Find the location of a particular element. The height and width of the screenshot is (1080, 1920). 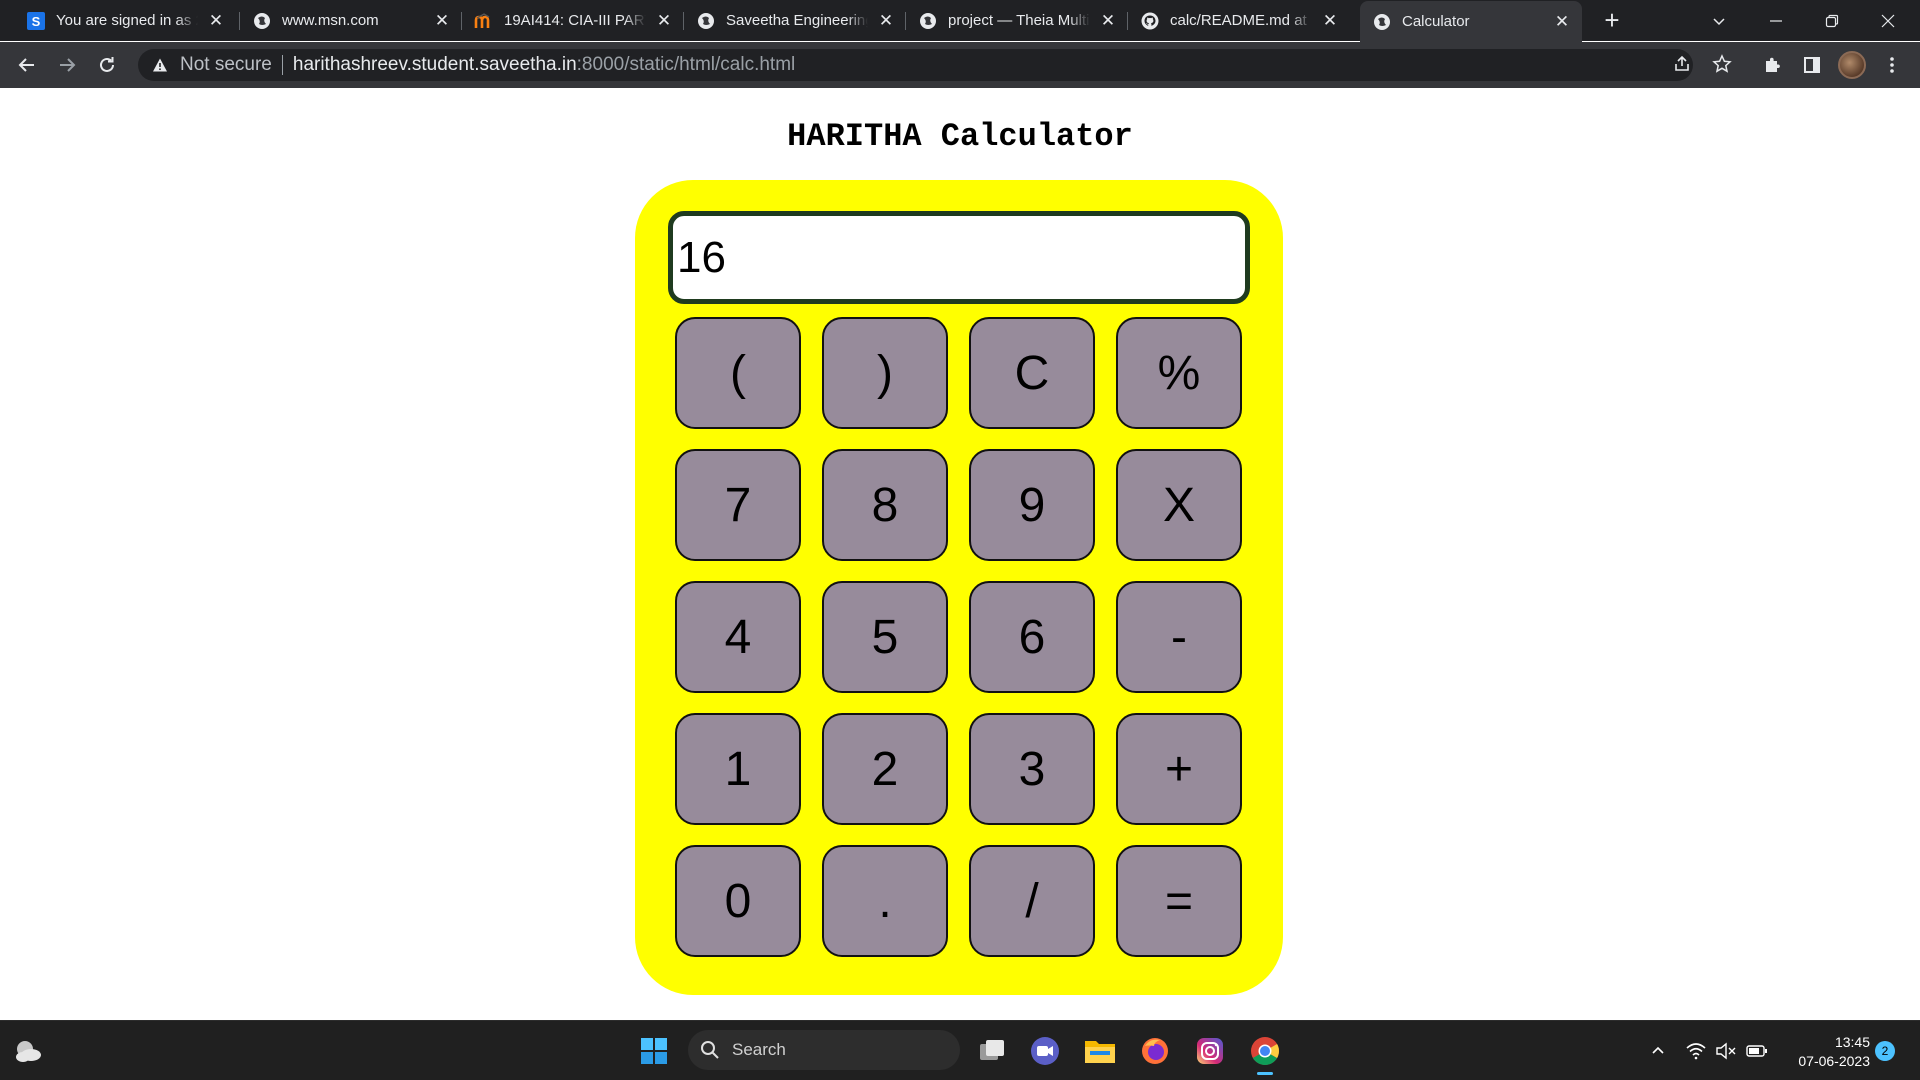

key-subtract: - is located at coordinates (1179, 637).